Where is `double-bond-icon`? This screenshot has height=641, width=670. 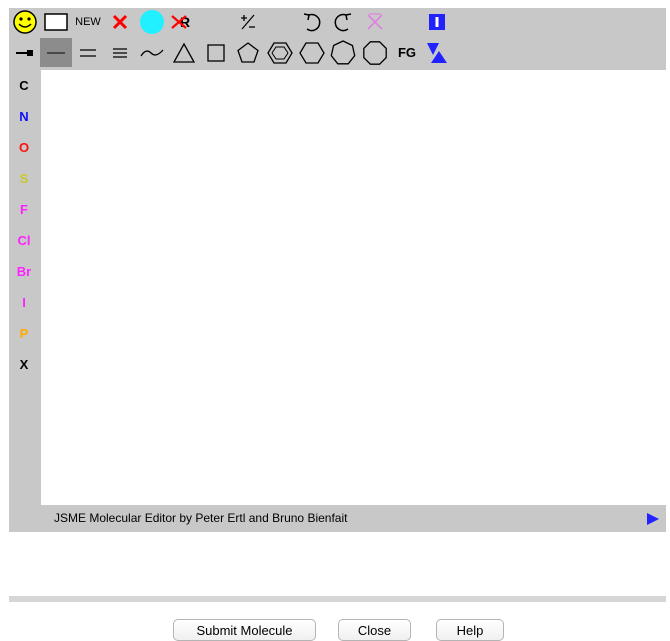 double-bond-icon is located at coordinates (88, 52).